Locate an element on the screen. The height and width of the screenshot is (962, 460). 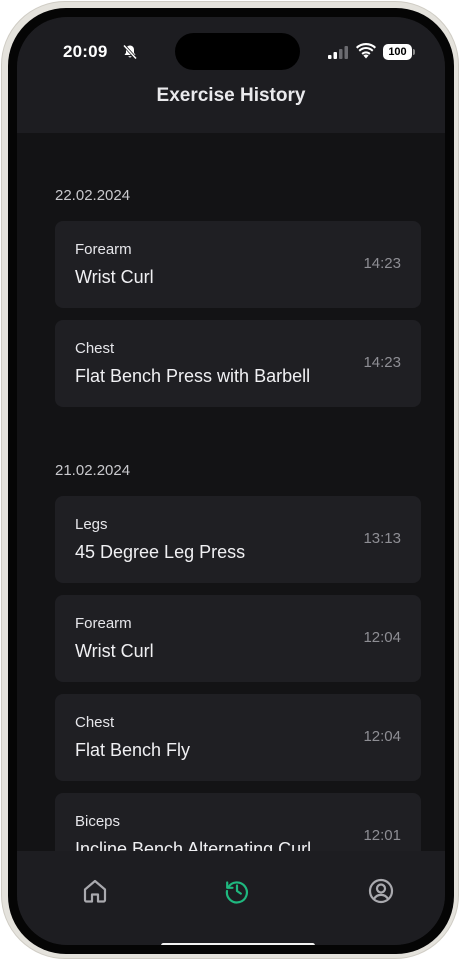
history-entry: Legs 45 Degree Leg Press 13:13 is located at coordinates (238, 539).